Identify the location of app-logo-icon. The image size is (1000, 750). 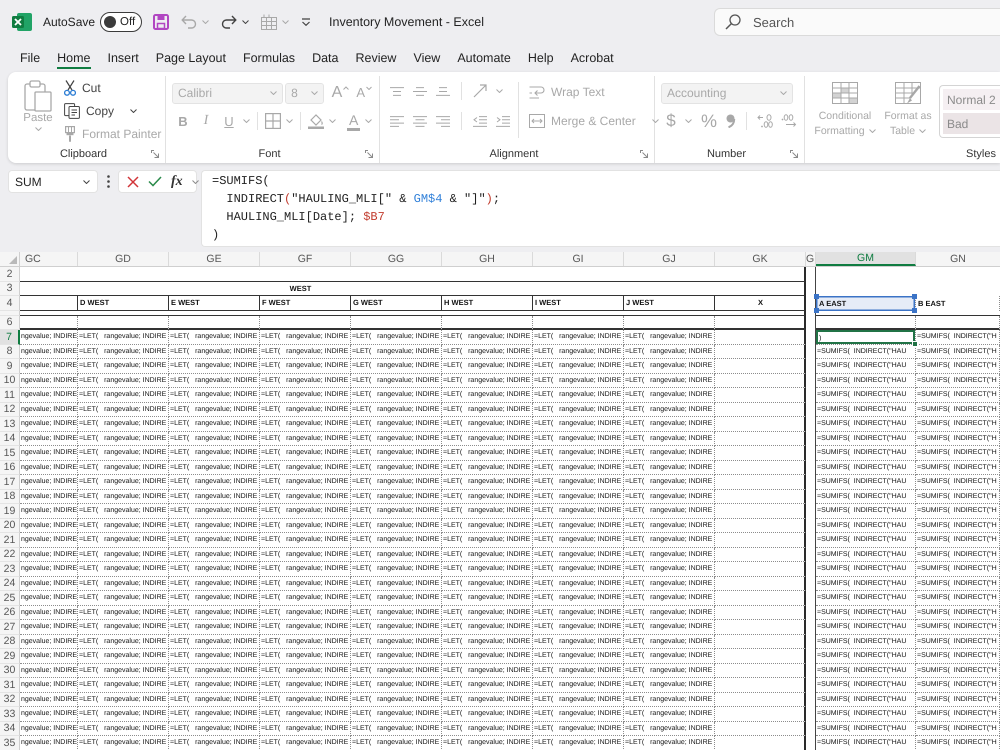
(22, 22).